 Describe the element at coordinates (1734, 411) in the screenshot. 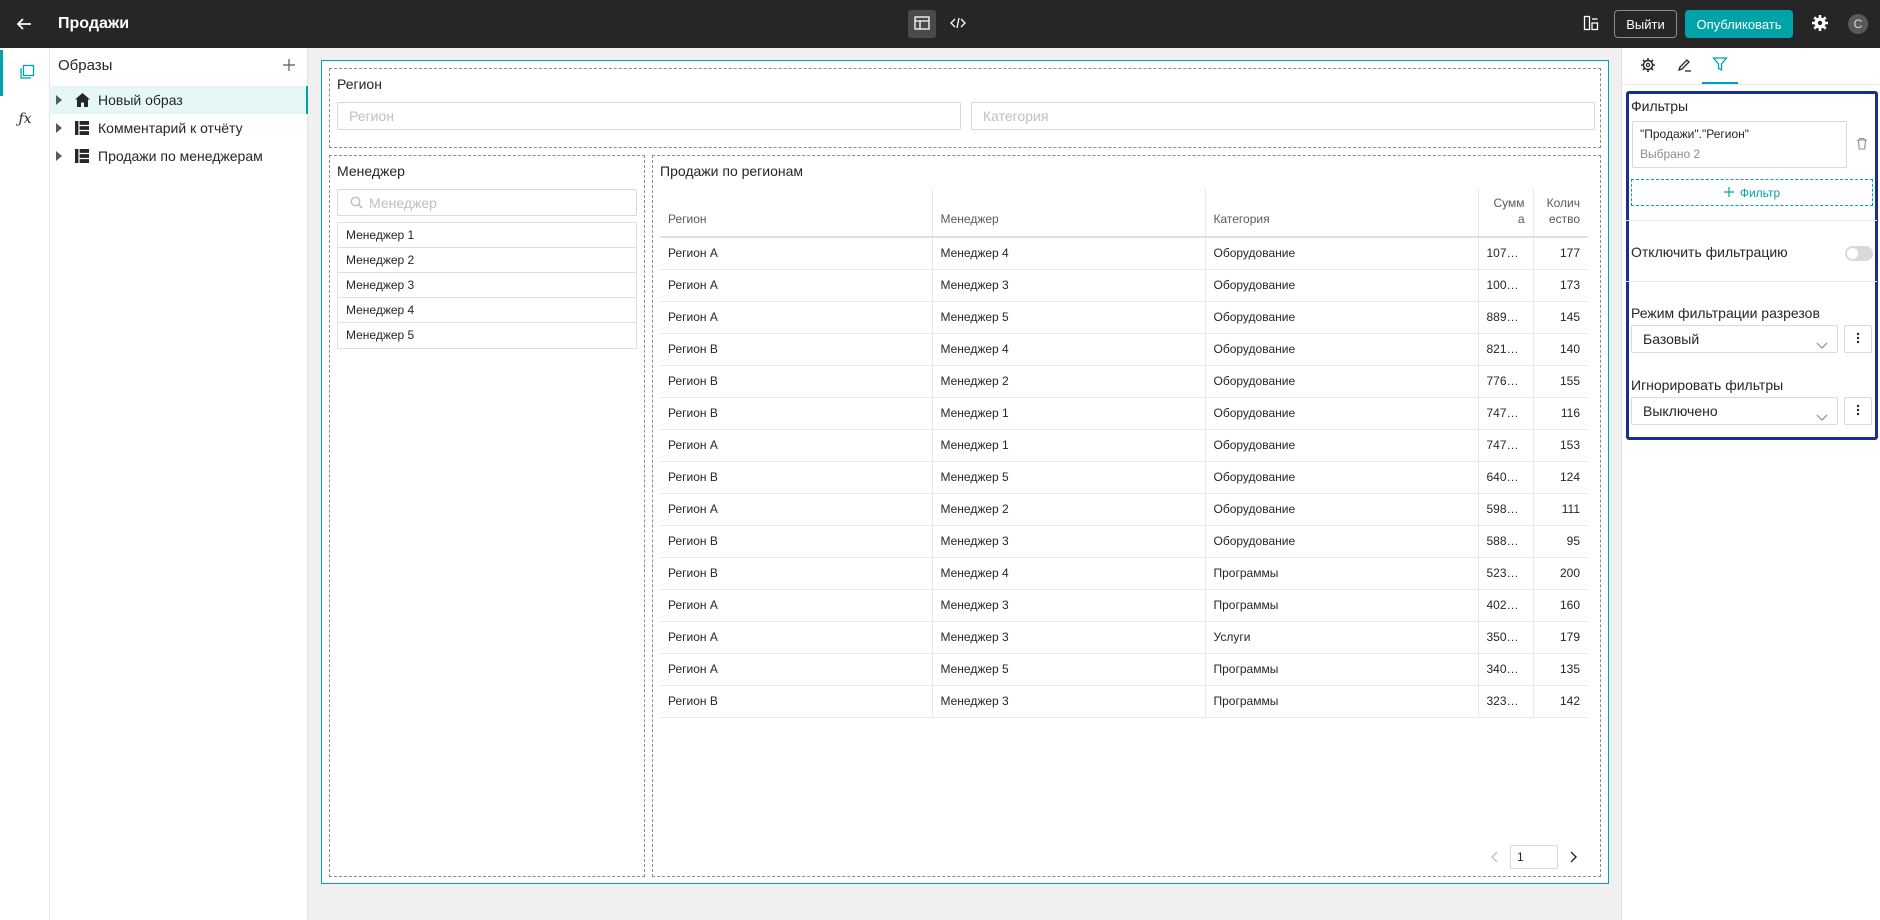

I see `ignore-filters-select: Выключено` at that location.